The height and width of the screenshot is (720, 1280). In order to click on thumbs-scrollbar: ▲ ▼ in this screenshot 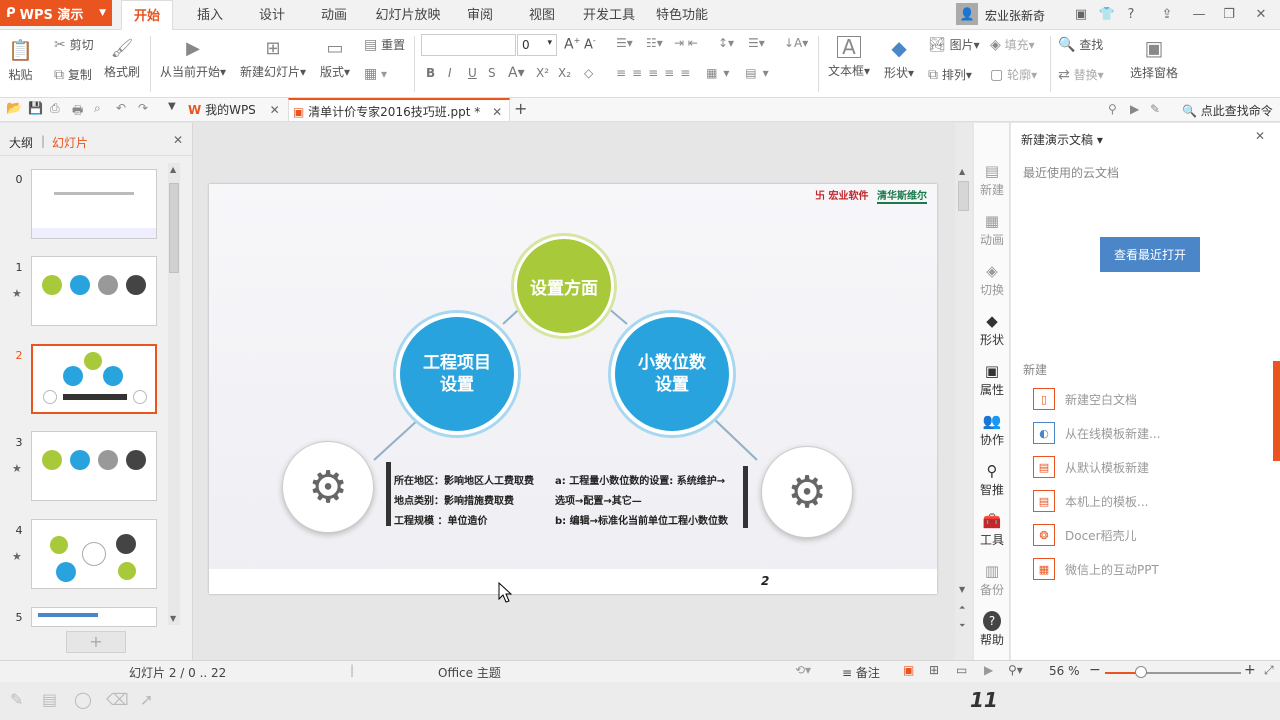, I will do `click(174, 394)`.